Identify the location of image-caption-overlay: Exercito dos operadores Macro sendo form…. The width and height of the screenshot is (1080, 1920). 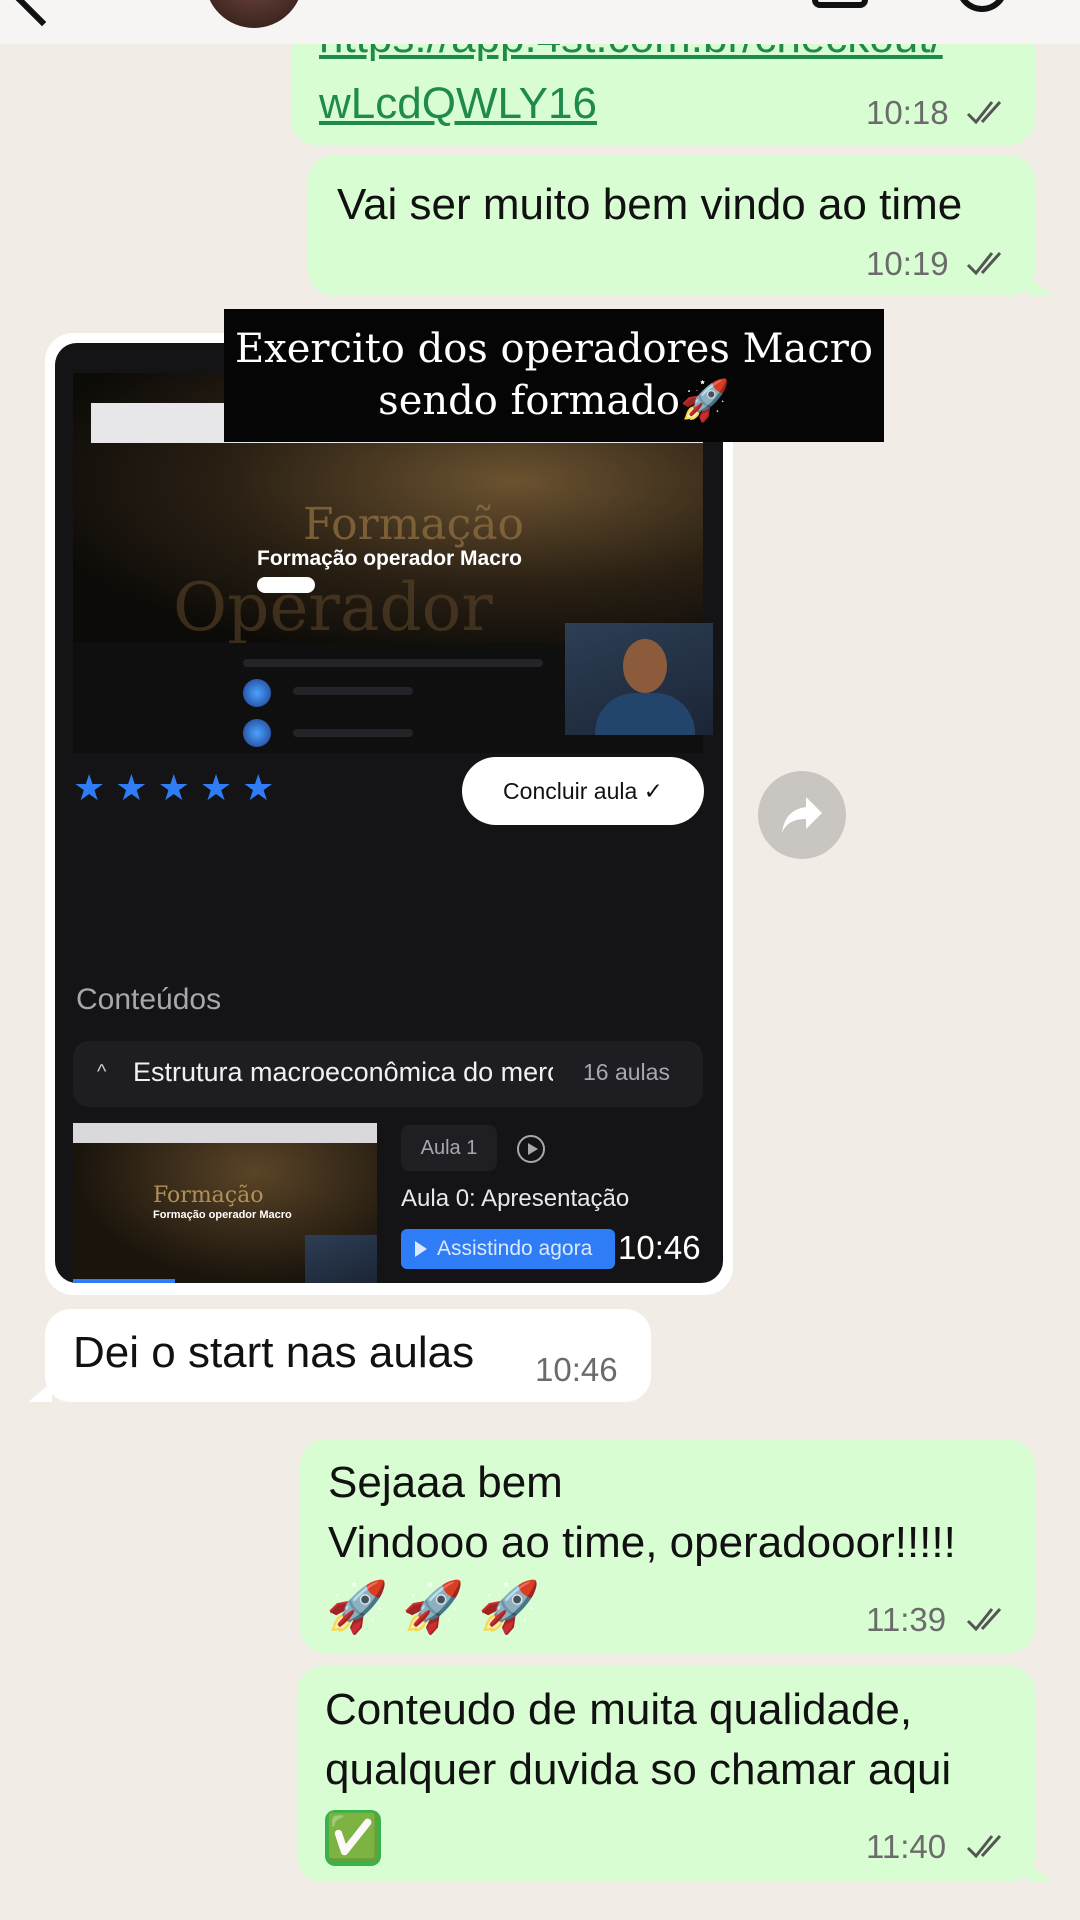
(554, 375).